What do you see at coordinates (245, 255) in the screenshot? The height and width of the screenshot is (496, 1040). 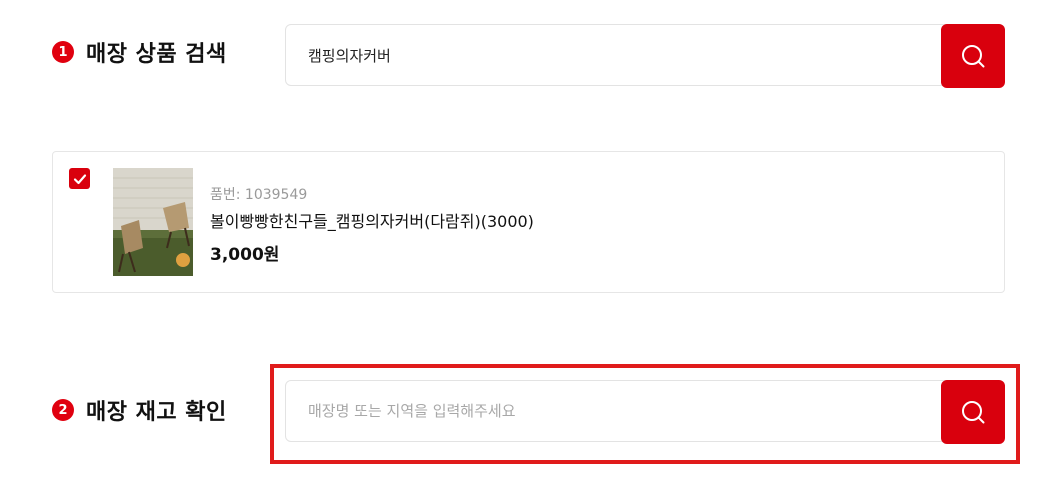 I see `product-price: 3,000원` at bounding box center [245, 255].